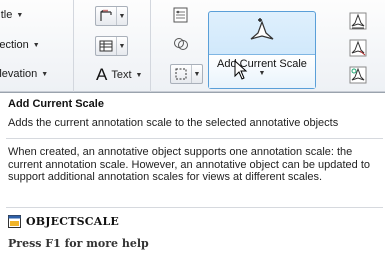  I want to click on add-current-scale-button: Add Current Scale ▼, so click(262, 50).